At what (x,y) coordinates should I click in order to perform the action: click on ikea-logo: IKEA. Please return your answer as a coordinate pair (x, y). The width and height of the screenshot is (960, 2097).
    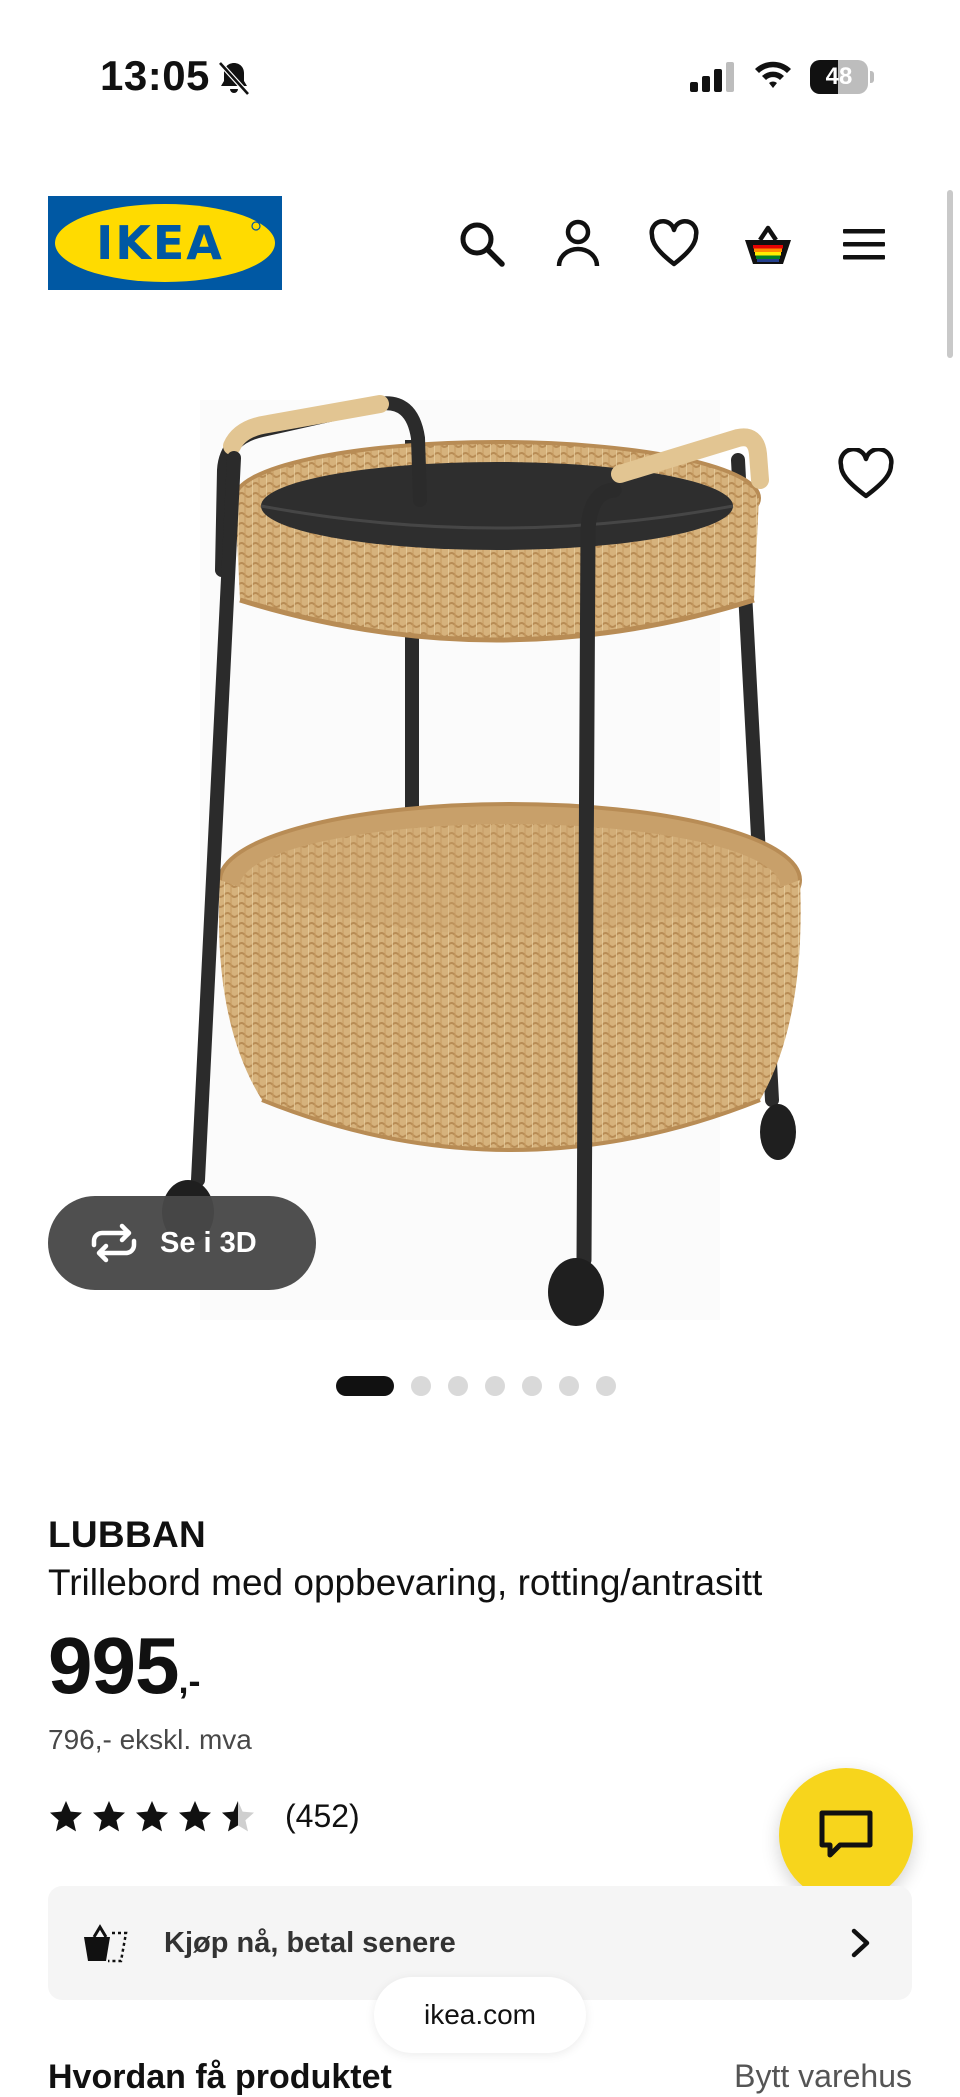
    Looking at the image, I should click on (165, 243).